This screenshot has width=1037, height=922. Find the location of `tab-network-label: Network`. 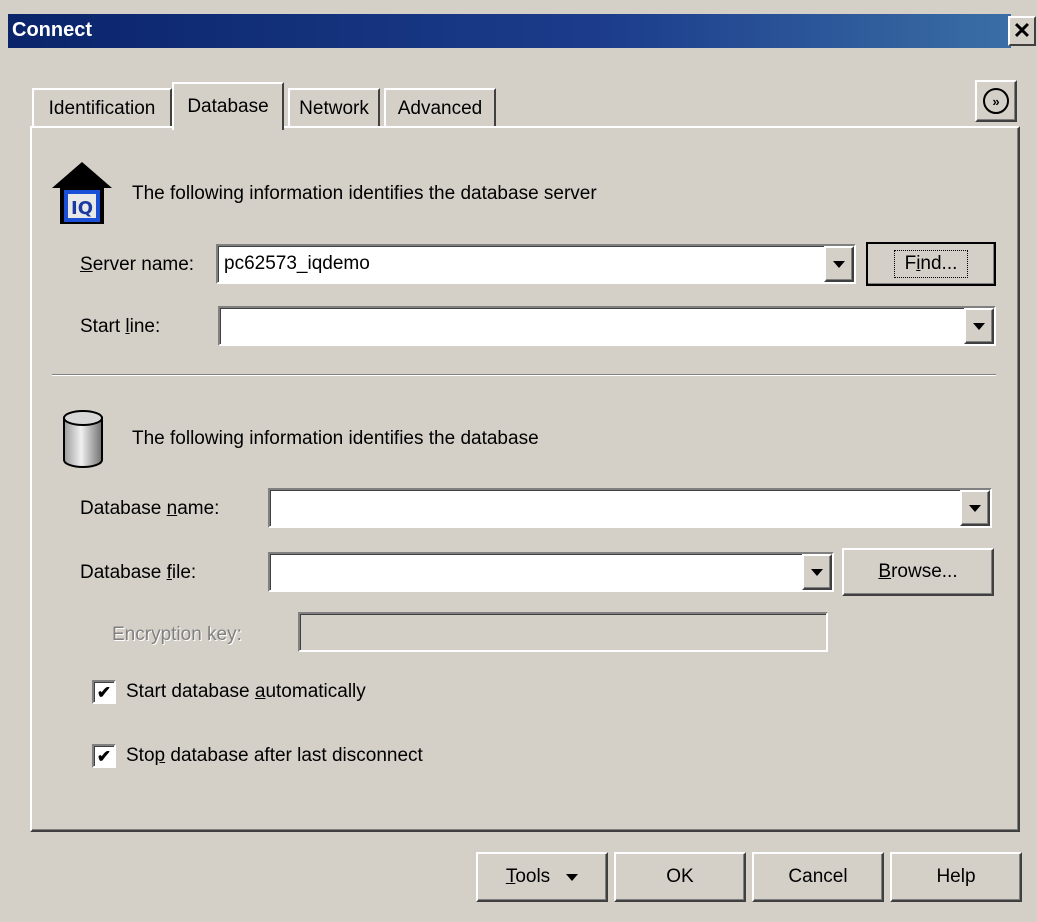

tab-network-label: Network is located at coordinates (334, 108).